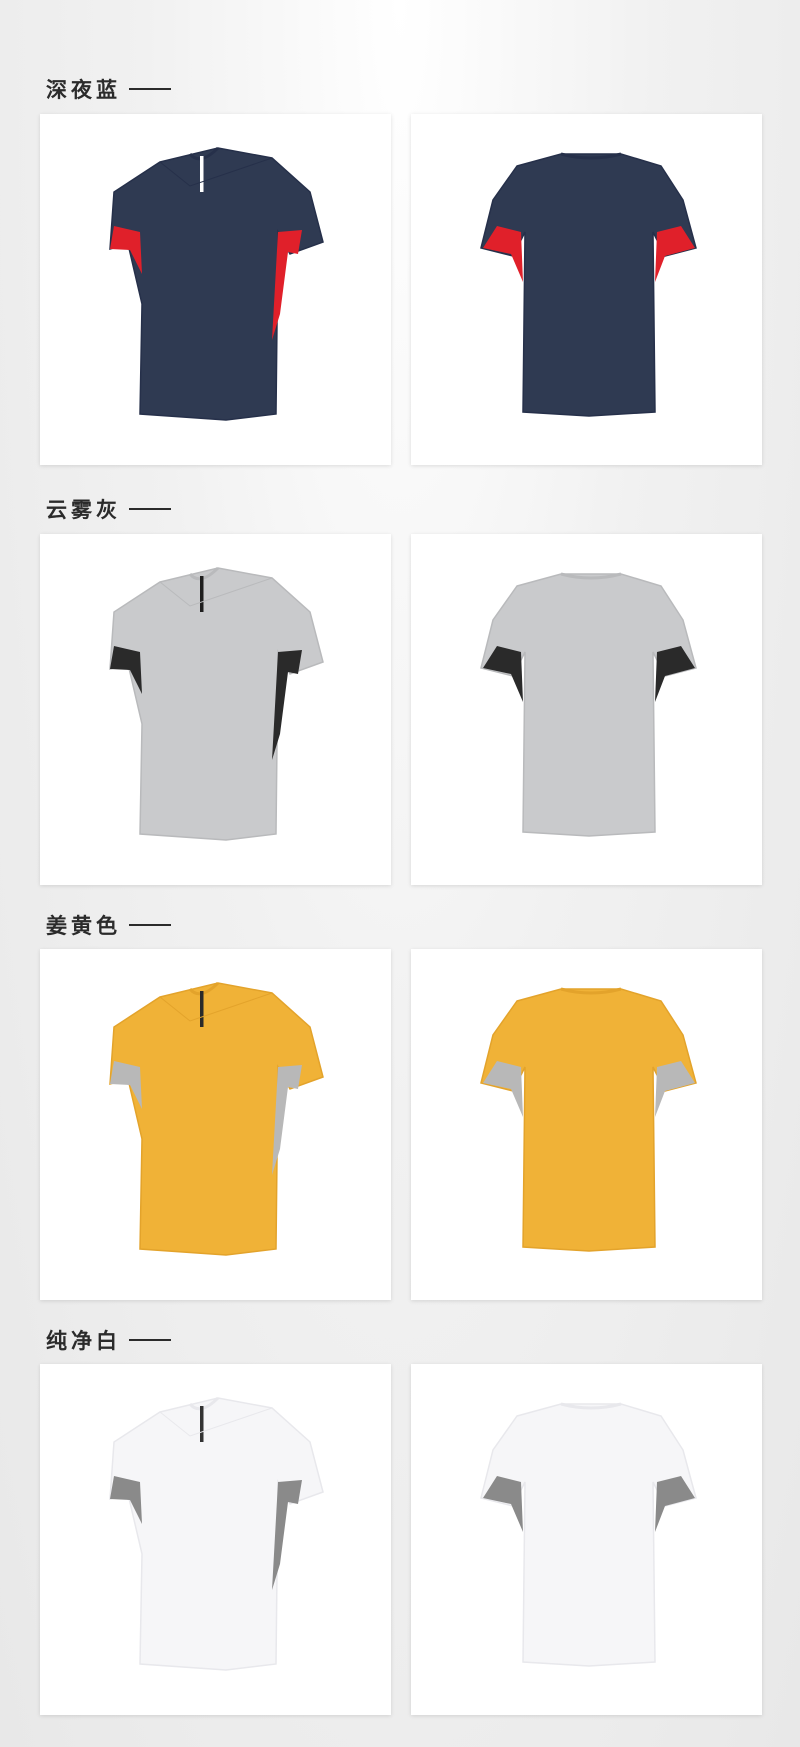 This screenshot has width=800, height=1747. I want to click on section-heading: 姜黄色, so click(108, 925).